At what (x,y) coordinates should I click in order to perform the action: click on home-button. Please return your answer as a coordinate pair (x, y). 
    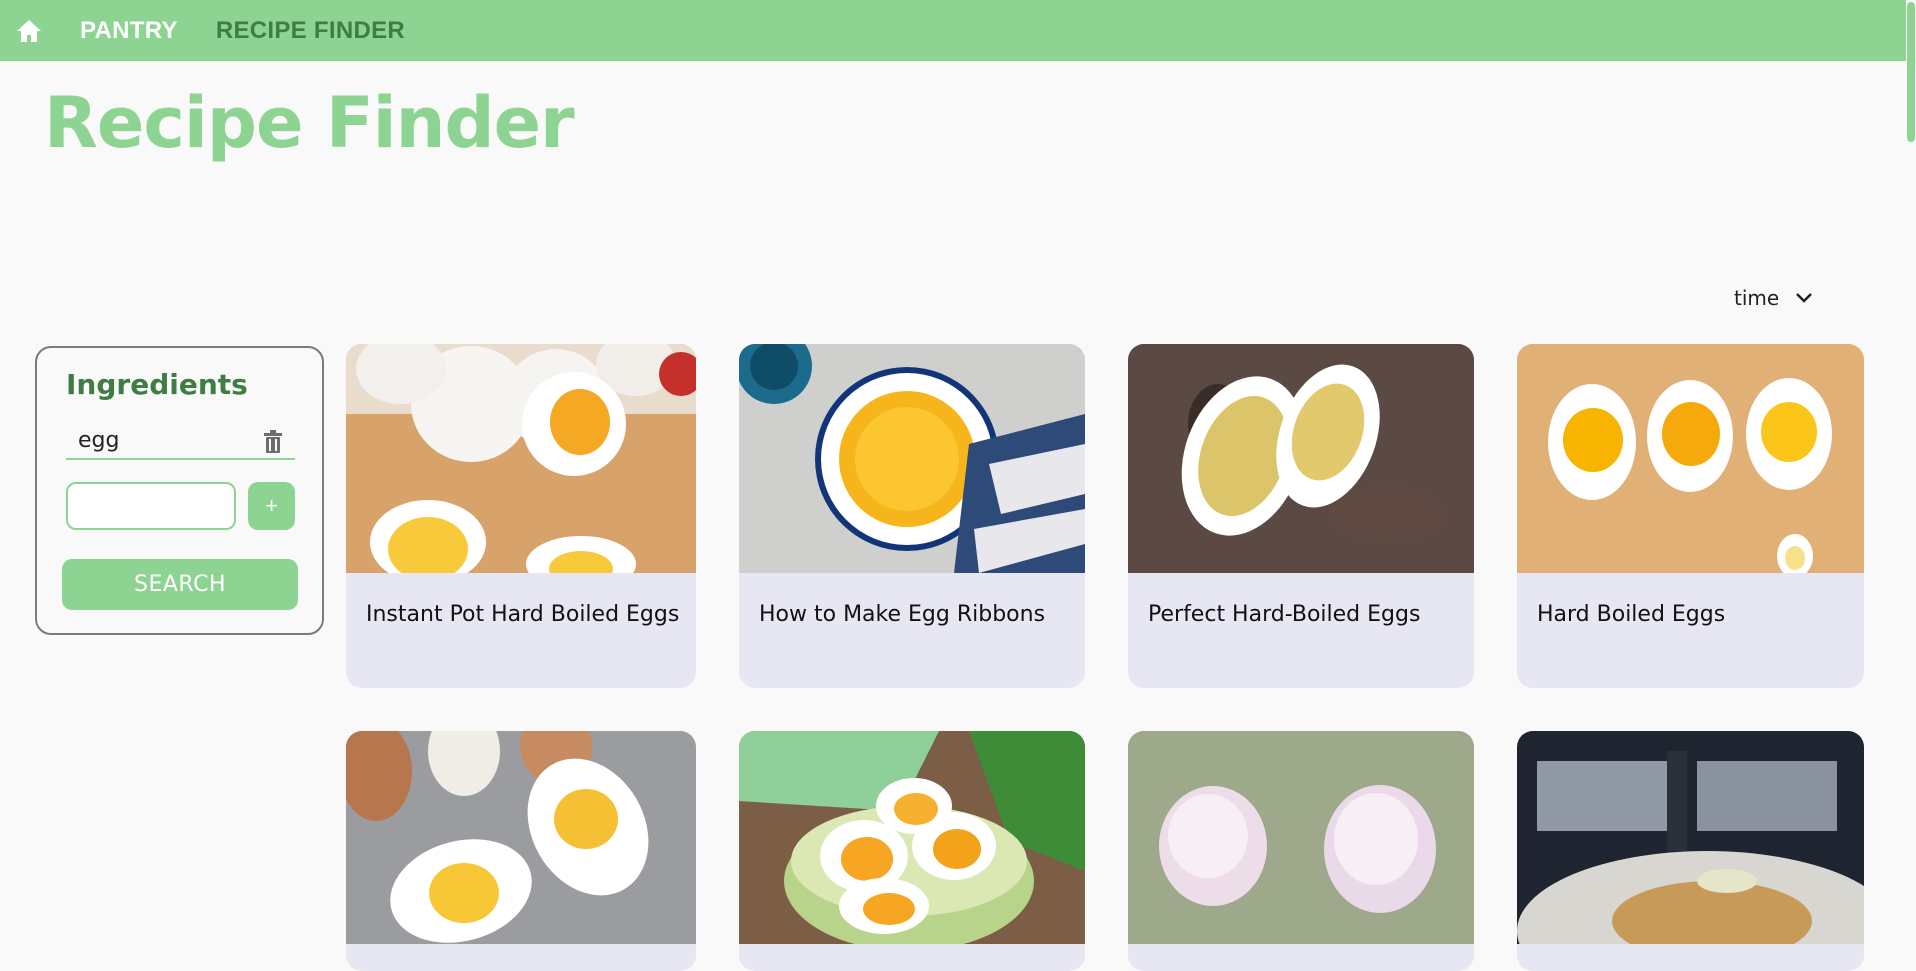
    Looking at the image, I should click on (29, 31).